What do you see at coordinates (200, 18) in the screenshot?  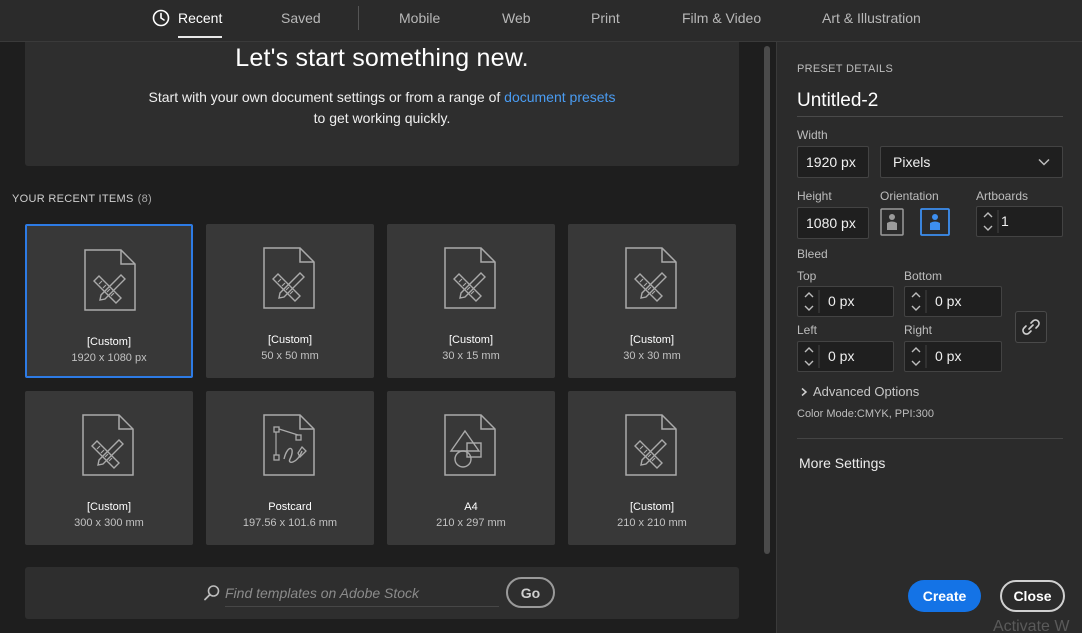 I see `tab-label: Recent` at bounding box center [200, 18].